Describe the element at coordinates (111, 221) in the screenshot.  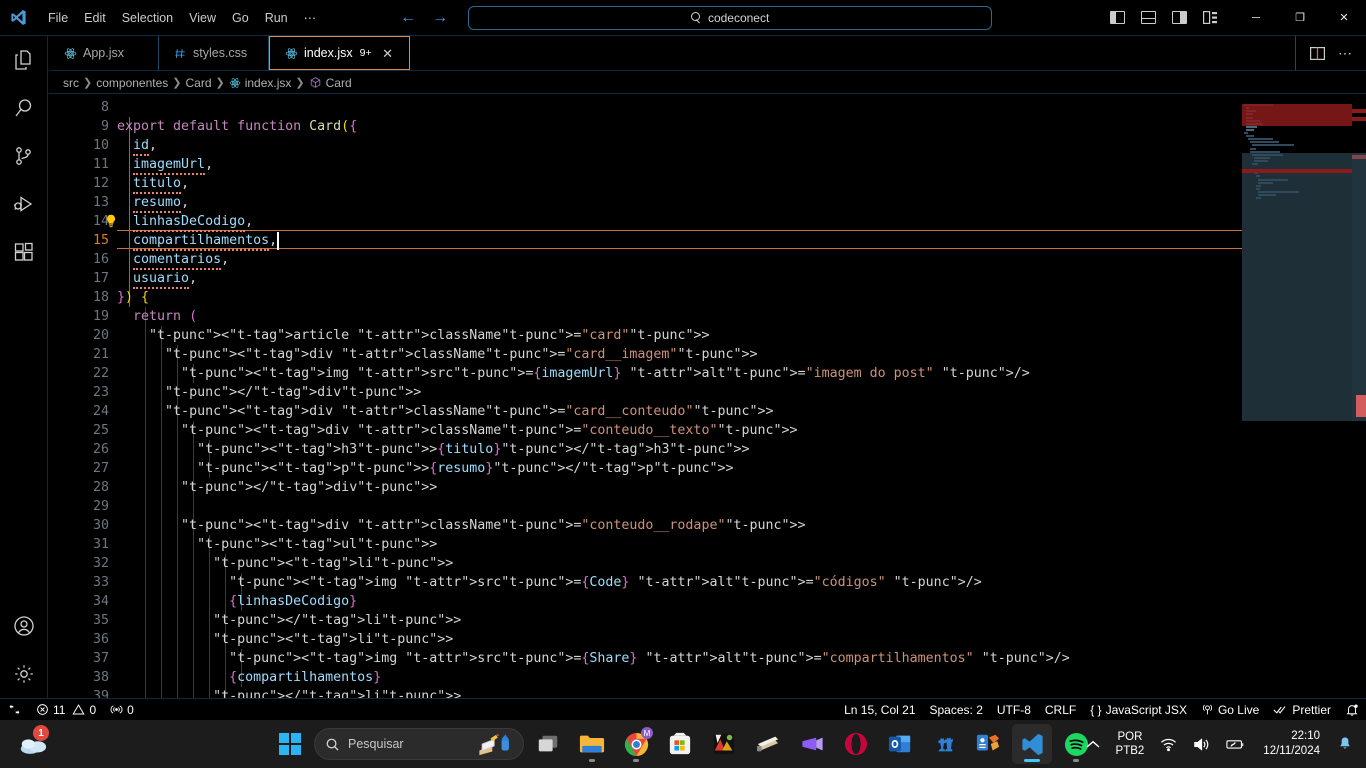
I see `quick-fix-lightbulb-icon` at that location.